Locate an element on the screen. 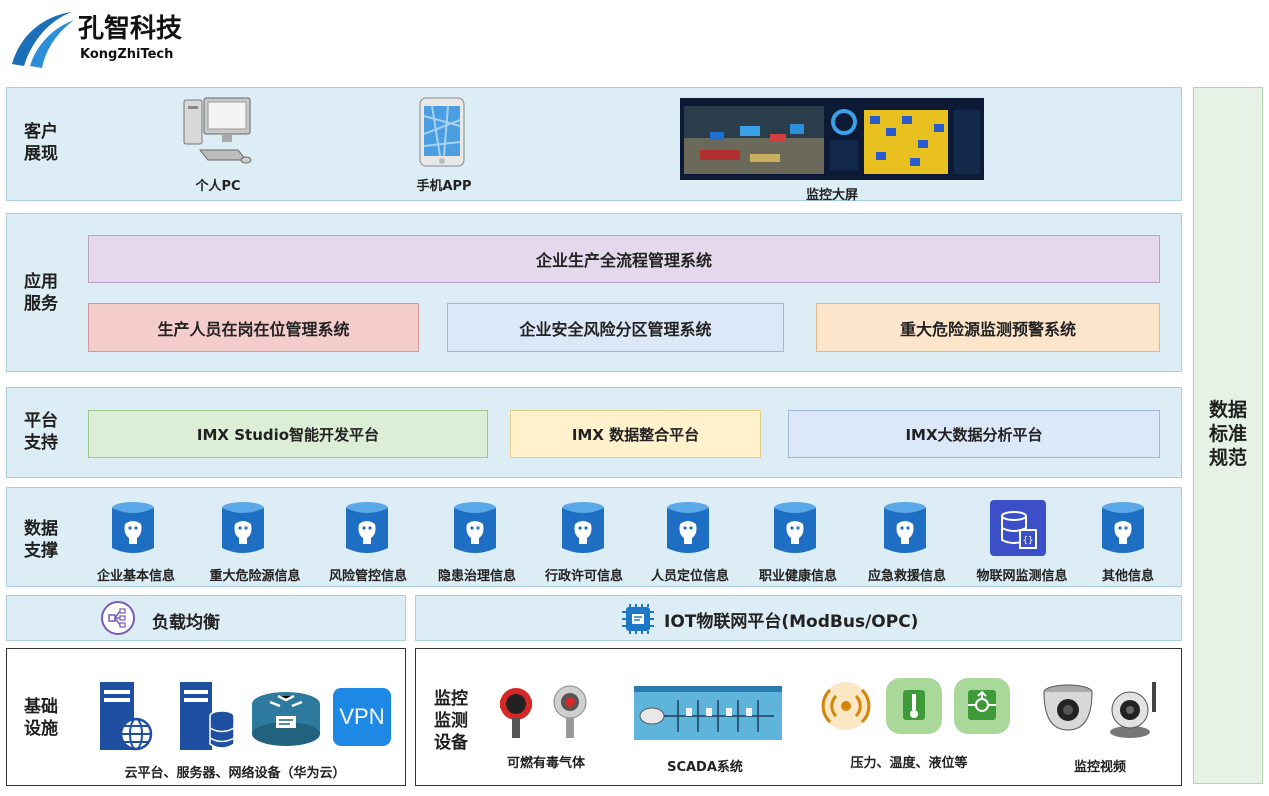 This screenshot has width=1269, height=796. monitor-item-scada: SCADA系统 is located at coordinates (705, 767).